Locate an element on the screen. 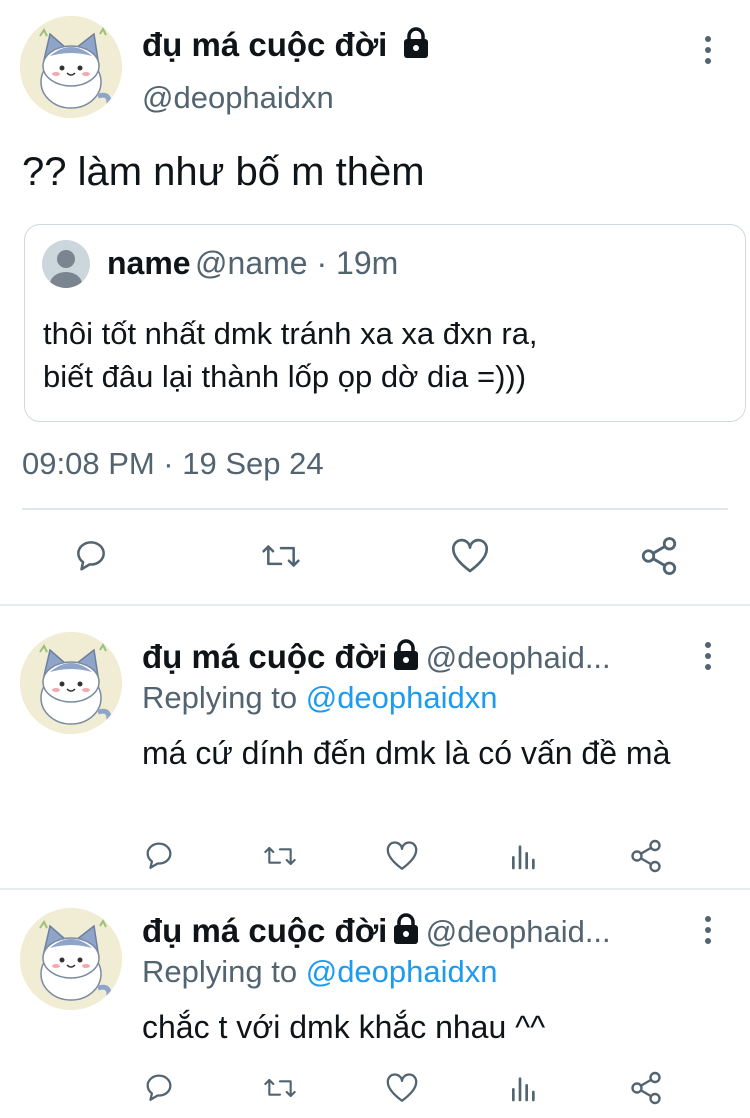 Image resolution: width=750 pixels, height=1118 pixels. reply-text: má cứ dính đến dmk là có vấn đề mà is located at coordinates (406, 753).